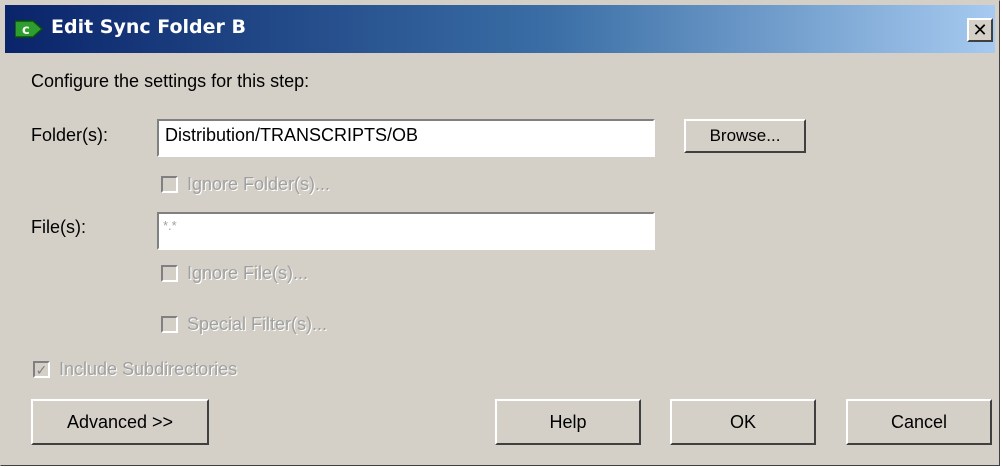  What do you see at coordinates (169, 273) in the screenshot?
I see `ignore-files-checkbox` at bounding box center [169, 273].